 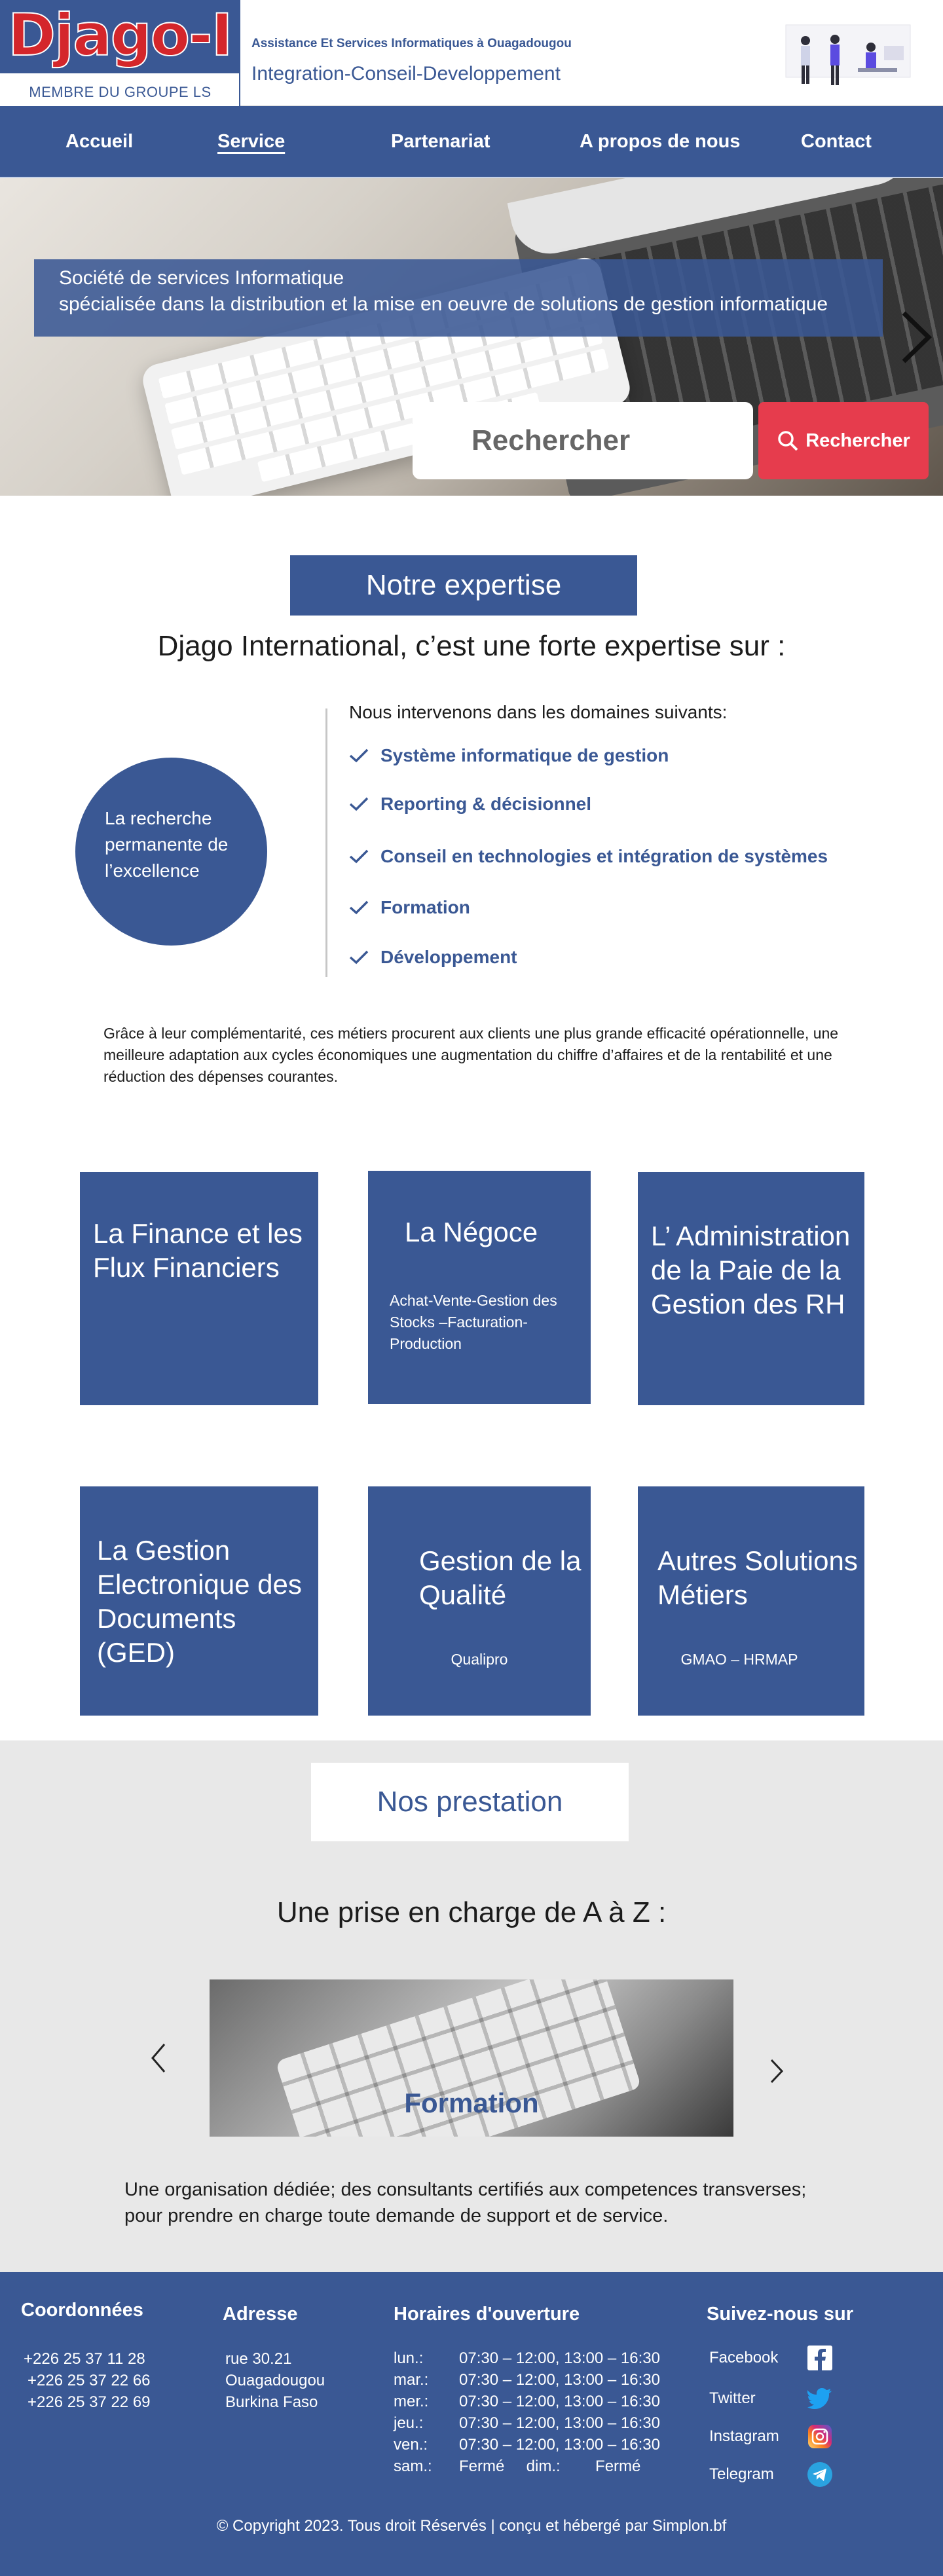 I want to click on footer-hours-title: Horaires d'ouverture, so click(x=487, y=2314).